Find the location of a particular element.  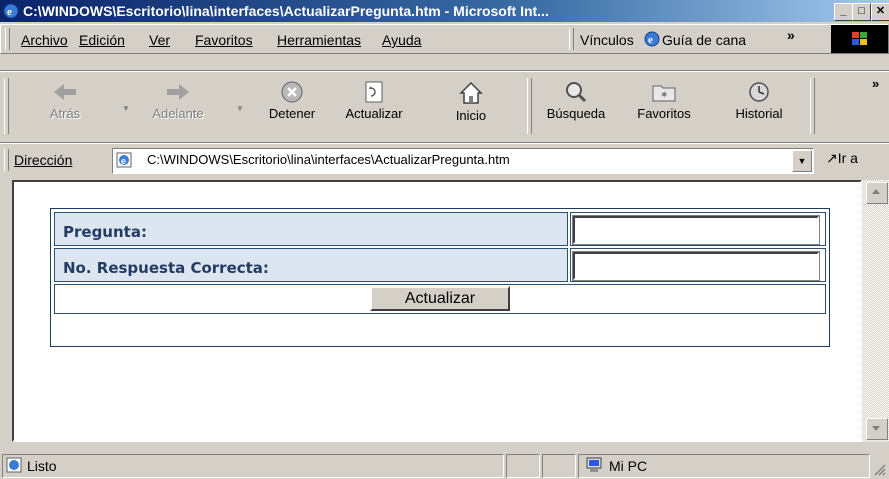

arrow-down-icon is located at coordinates (876, 428).